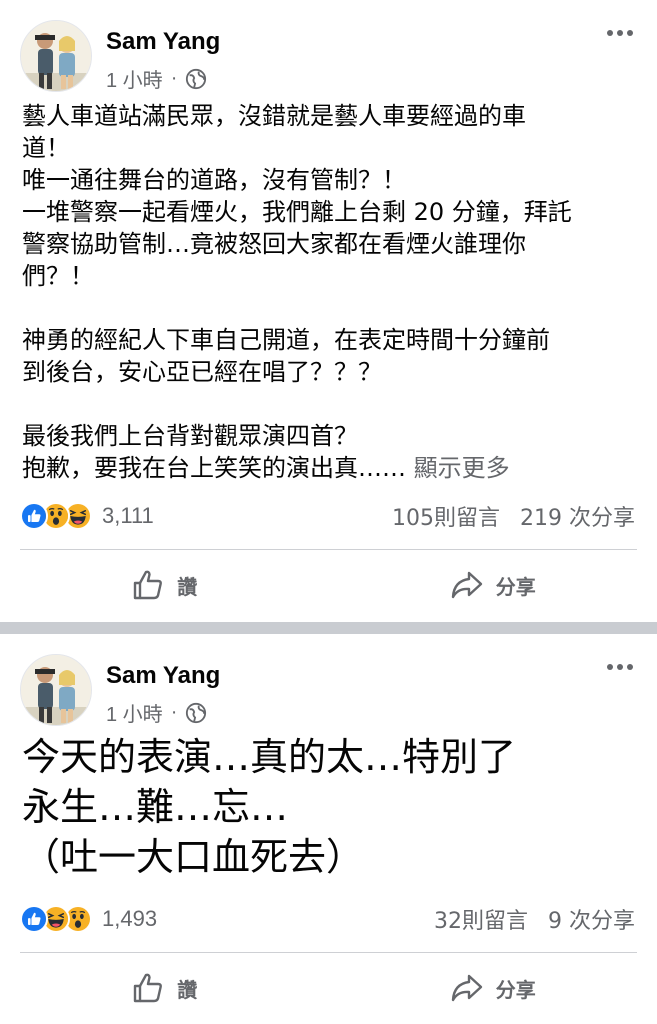 This screenshot has height=1024, width=657. I want to click on comment-count: 105則留言, so click(446, 516).